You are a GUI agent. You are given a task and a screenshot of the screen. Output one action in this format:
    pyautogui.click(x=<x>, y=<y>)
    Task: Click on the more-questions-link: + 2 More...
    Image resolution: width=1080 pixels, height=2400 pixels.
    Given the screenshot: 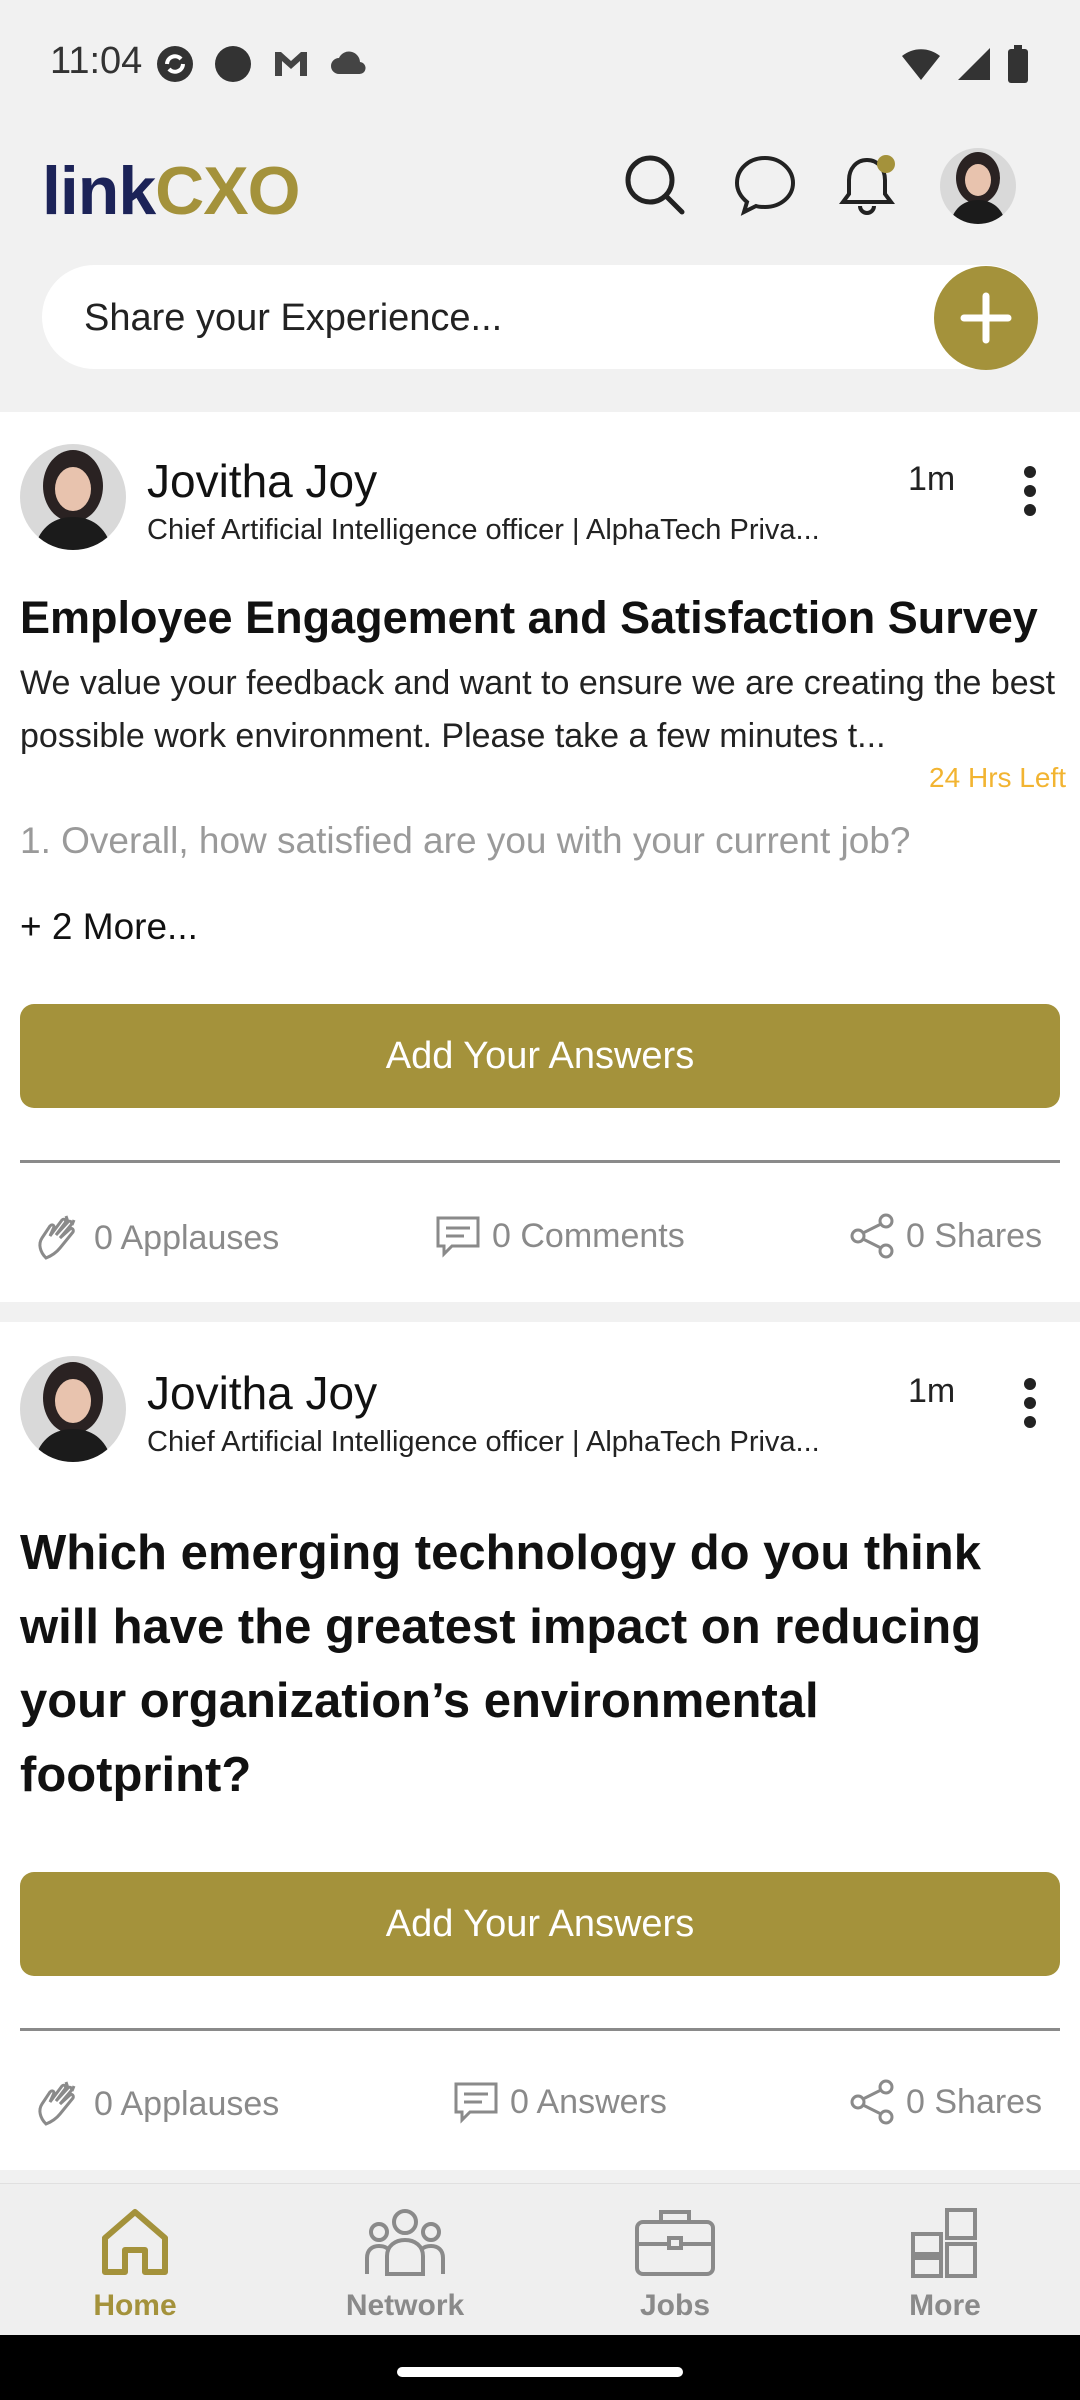 What is the action you would take?
    pyautogui.click(x=109, y=927)
    